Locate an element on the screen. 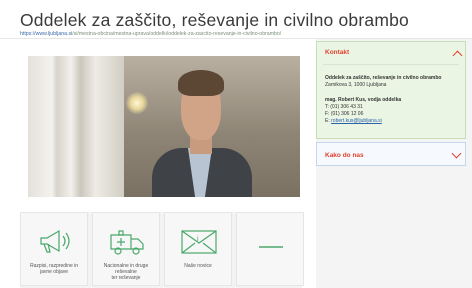 The image size is (472, 288). photo-background-wall is located at coordinates (76, 126).